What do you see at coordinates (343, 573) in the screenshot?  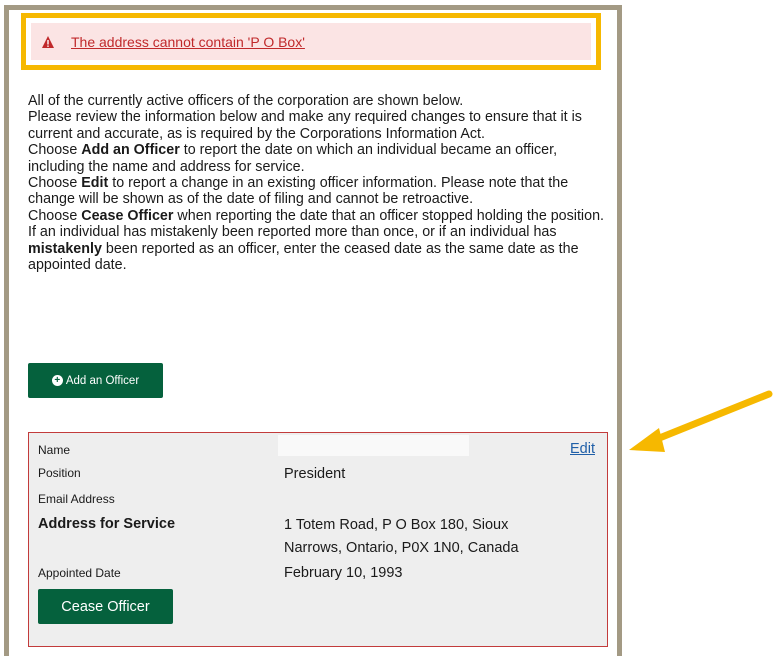 I see `appointed-date-value: February 10, 1993` at bounding box center [343, 573].